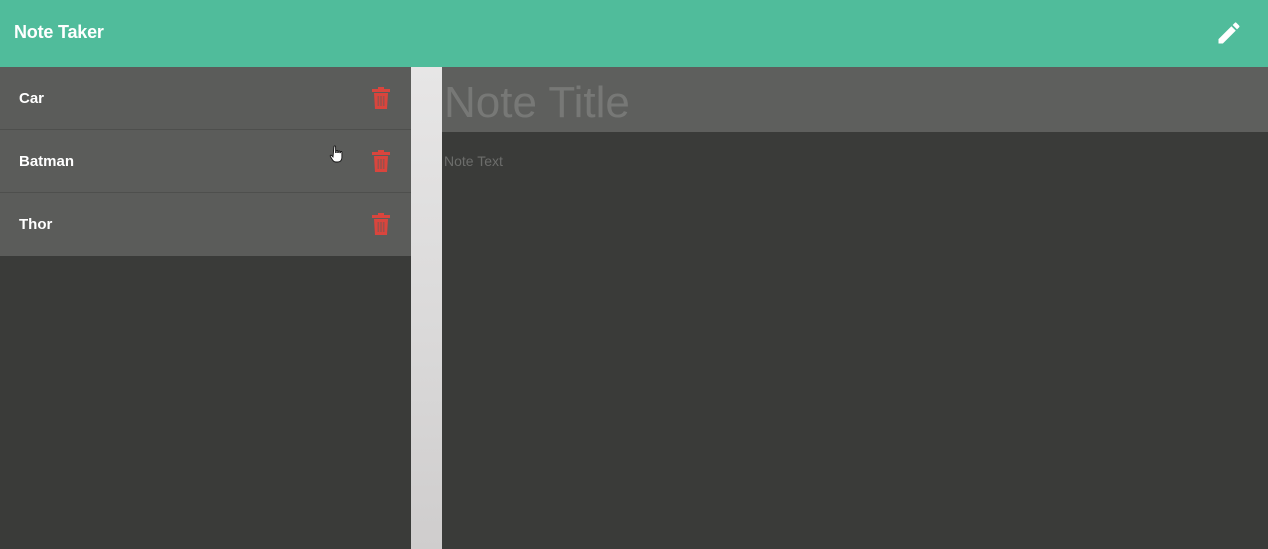 This screenshot has height=549, width=1268. I want to click on new-note-button, so click(1229, 33).